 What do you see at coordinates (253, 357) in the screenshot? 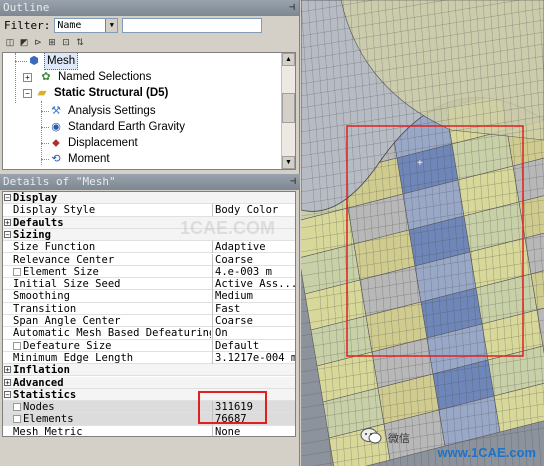
I see `property-value: 3.1217e-004 m` at bounding box center [253, 357].